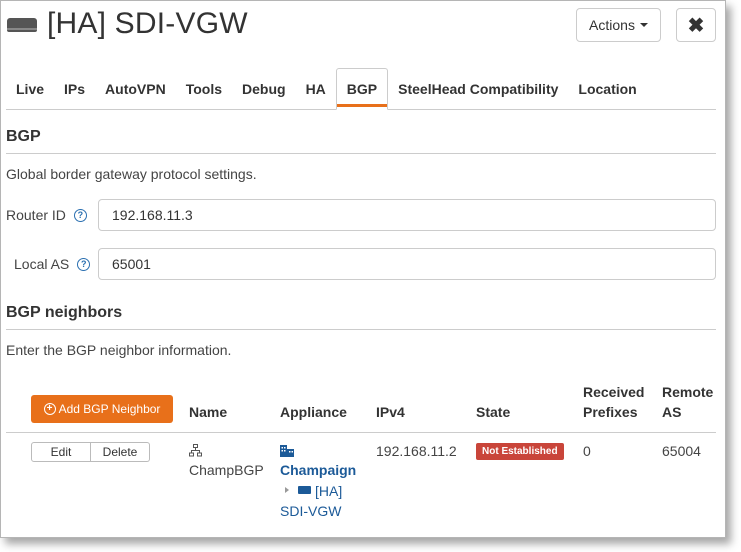 The height and width of the screenshot is (552, 741). What do you see at coordinates (328, 491) in the screenshot?
I see `appliance-link-line1: [HA]` at bounding box center [328, 491].